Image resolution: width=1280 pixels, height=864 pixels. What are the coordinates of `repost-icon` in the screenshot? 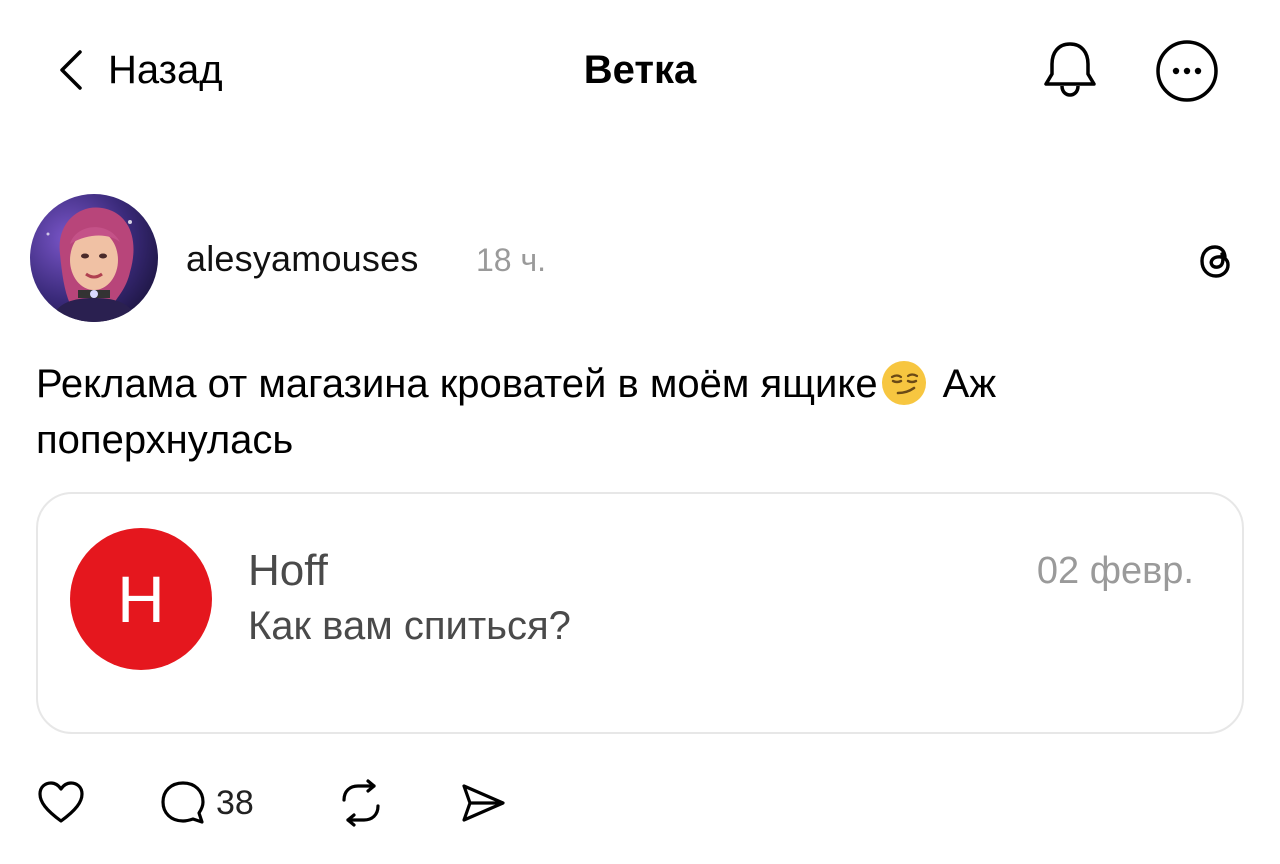 It's located at (361, 803).